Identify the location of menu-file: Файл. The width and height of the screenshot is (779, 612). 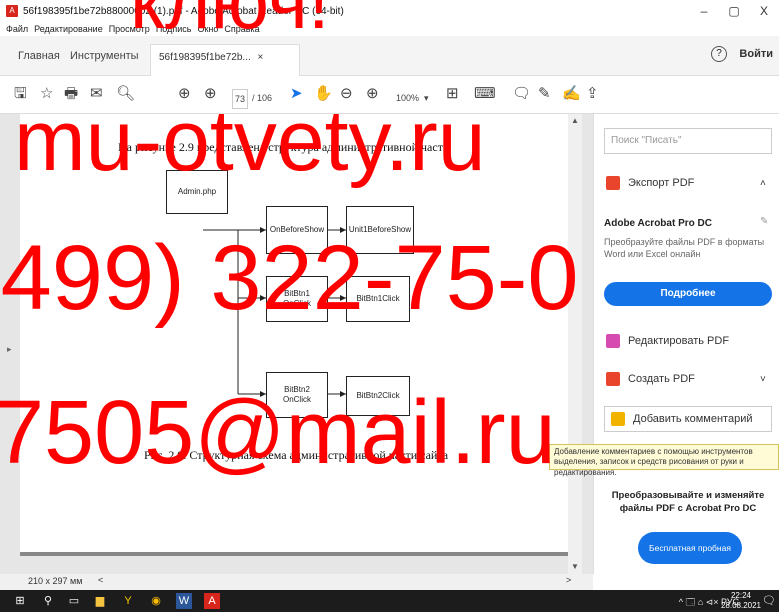
(17, 29).